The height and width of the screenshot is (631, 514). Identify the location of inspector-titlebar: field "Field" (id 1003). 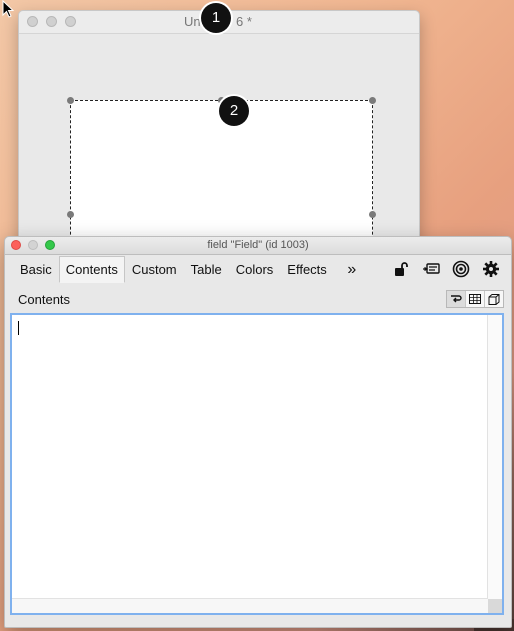
(258, 246).